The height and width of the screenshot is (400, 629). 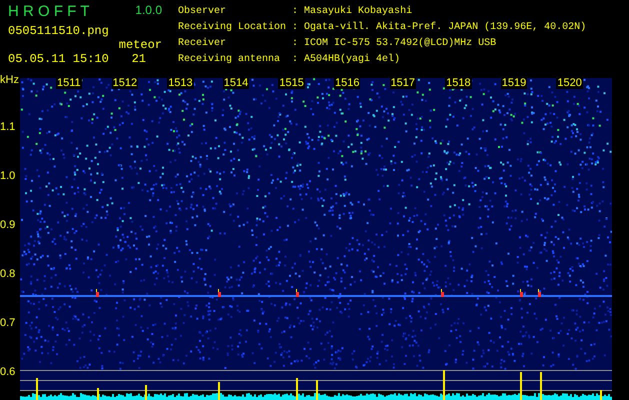 I want to click on info-label: Receiving Location, so click(x=232, y=28).